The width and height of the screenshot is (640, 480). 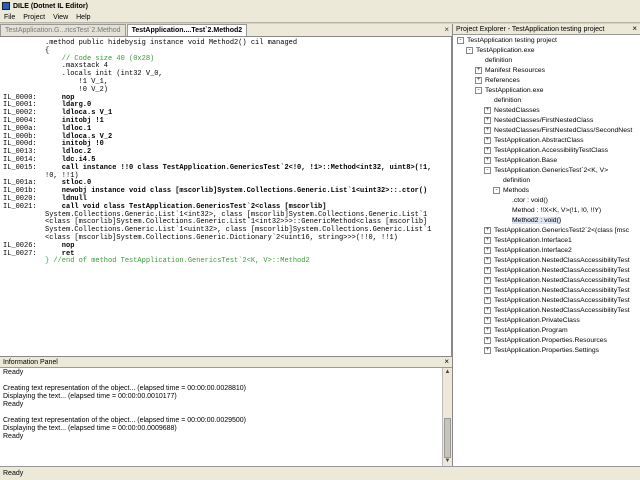 I want to click on menu-help: Help, so click(x=83, y=17).